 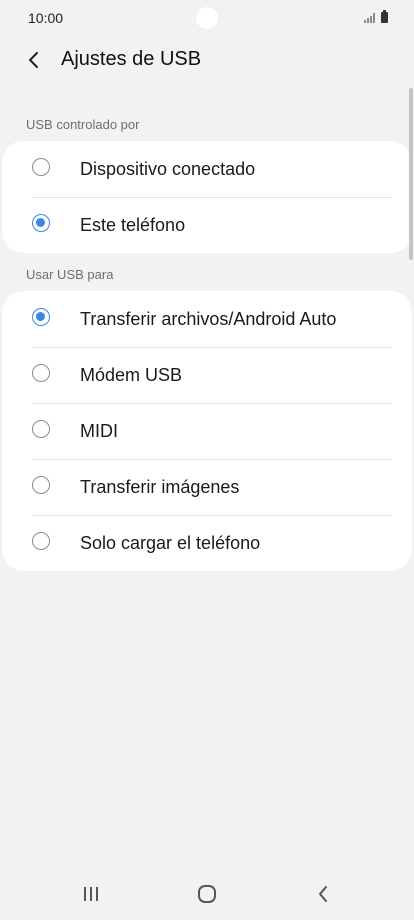 I want to click on status-bar: 10:00, so click(x=207, y=18).